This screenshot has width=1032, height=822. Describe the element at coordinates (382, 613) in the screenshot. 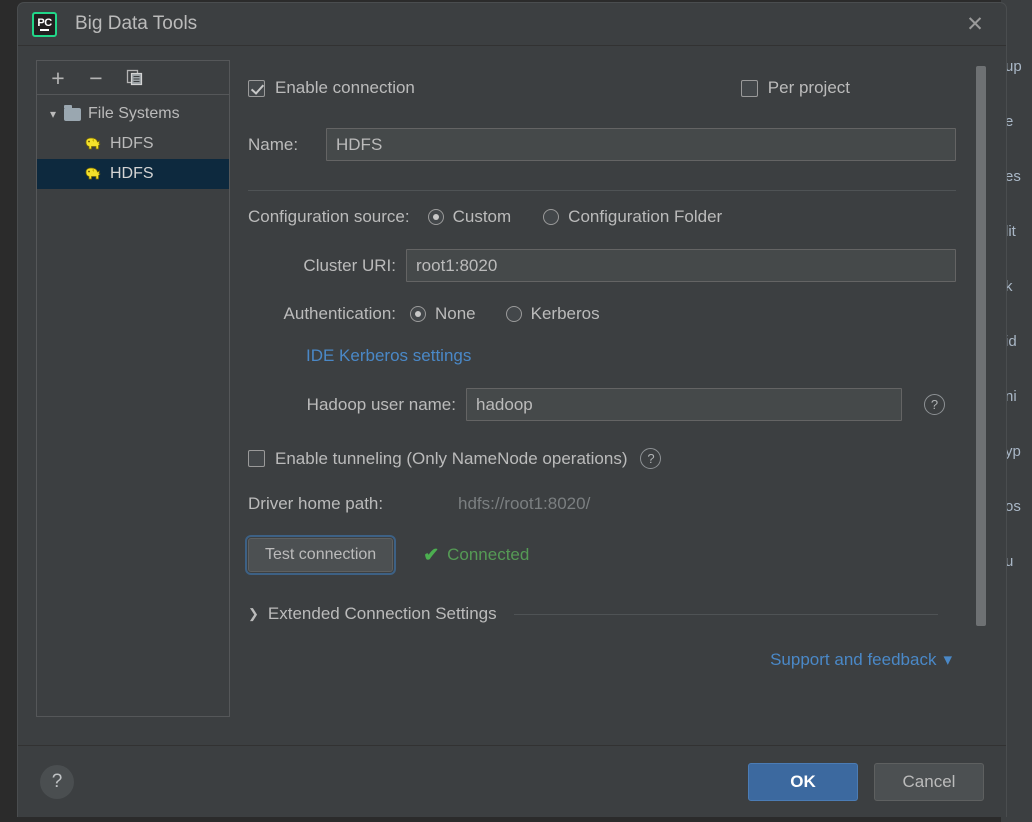

I see `extended-connection-settings-label: Extended Connection Settings` at that location.